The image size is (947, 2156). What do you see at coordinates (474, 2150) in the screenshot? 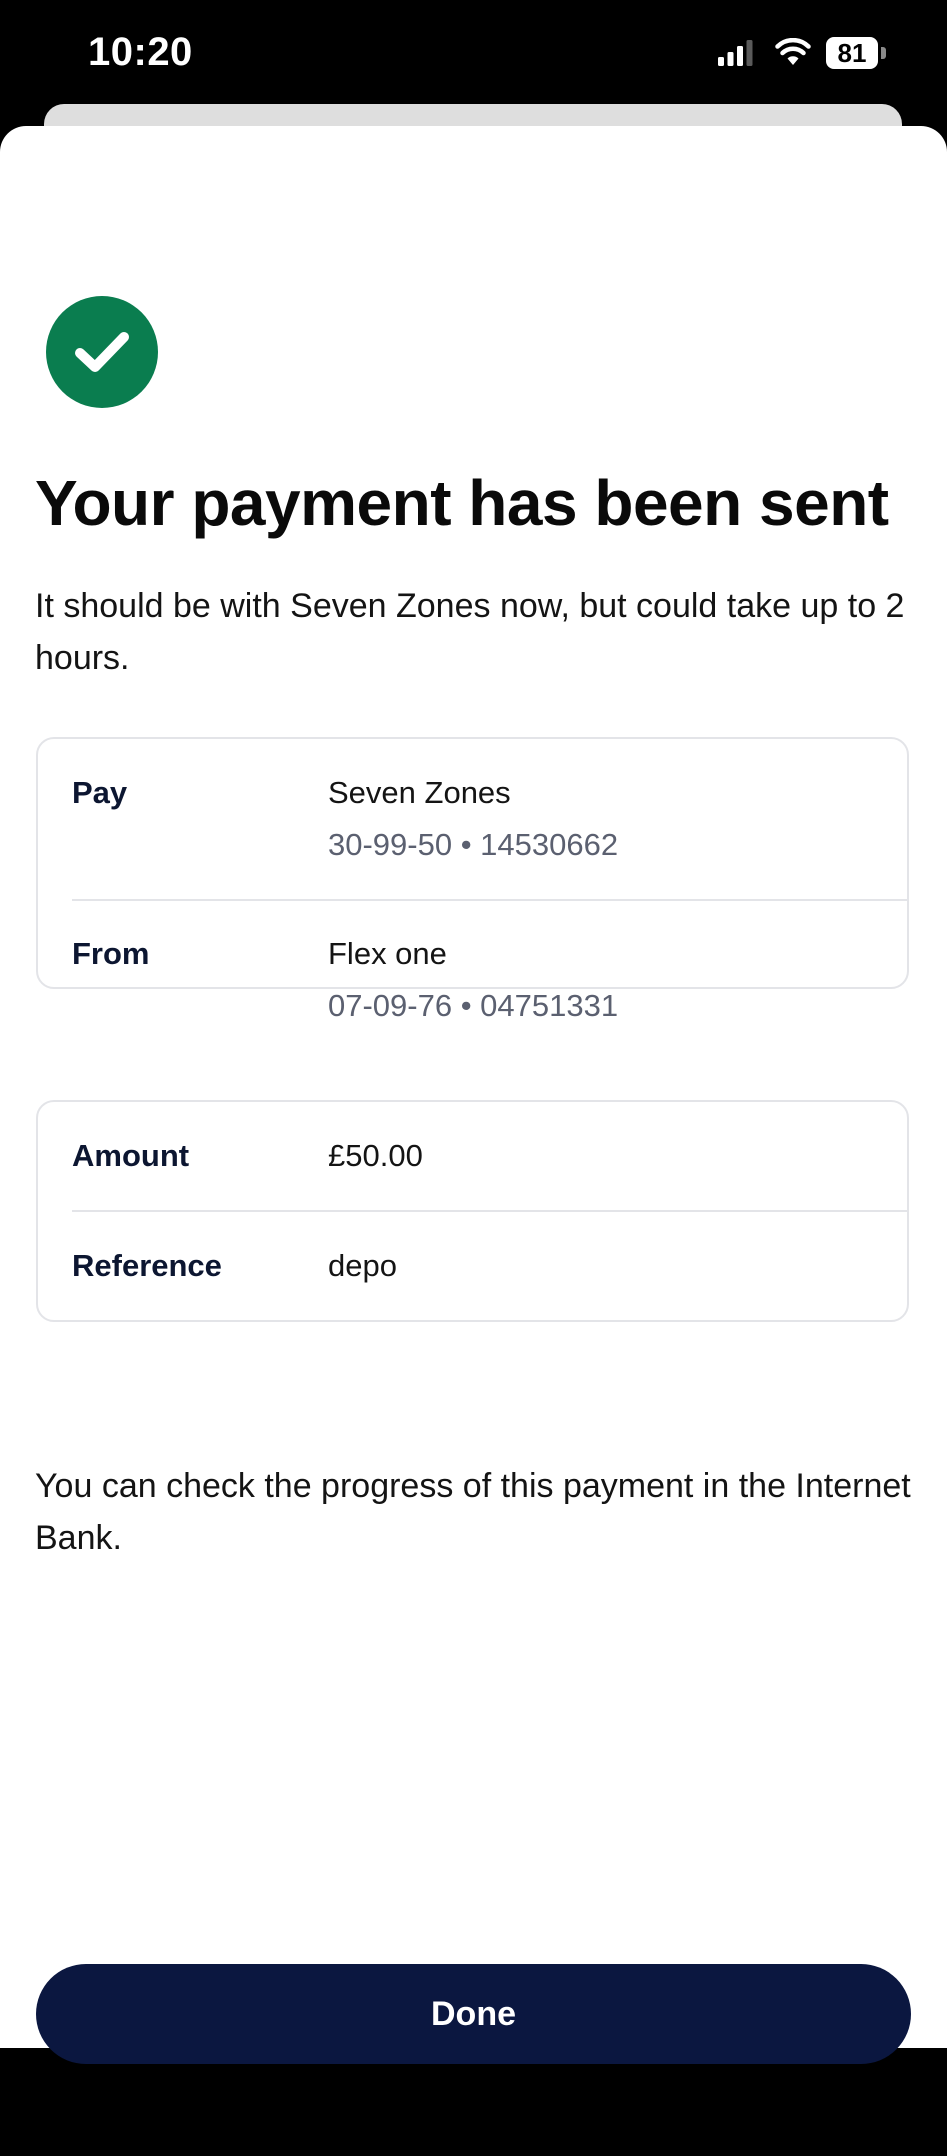
I see `home-indicator` at bounding box center [474, 2150].